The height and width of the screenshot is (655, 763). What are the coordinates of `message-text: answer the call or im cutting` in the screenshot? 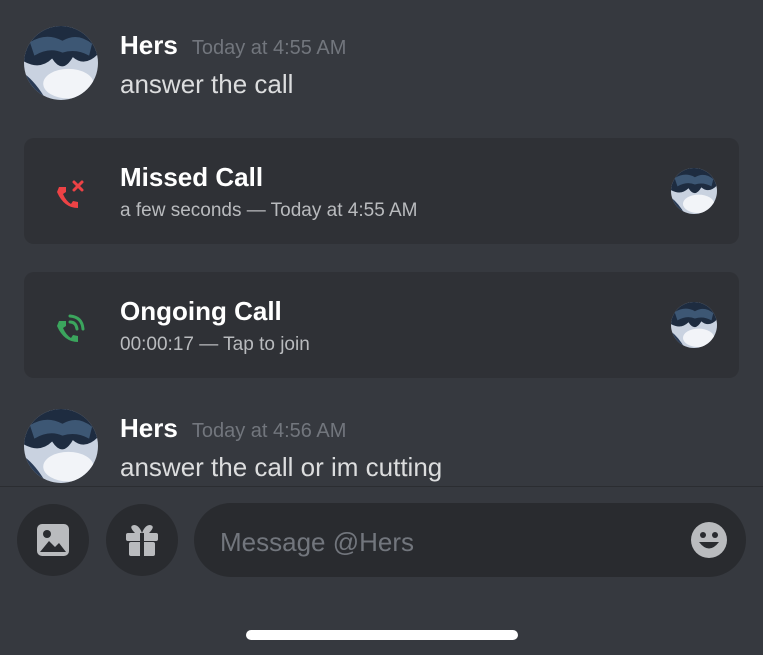 It's located at (281, 467).